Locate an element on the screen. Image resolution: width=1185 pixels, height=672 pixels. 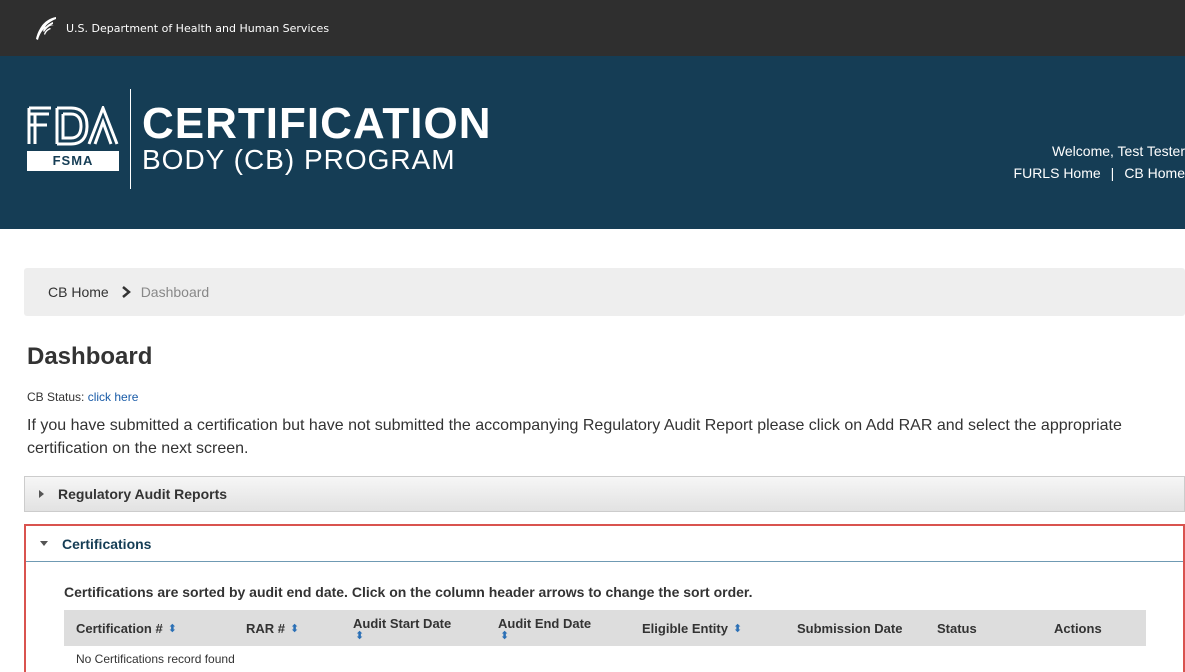
program-subtitle: BODY (CB) PROGRAM is located at coordinates (299, 159).